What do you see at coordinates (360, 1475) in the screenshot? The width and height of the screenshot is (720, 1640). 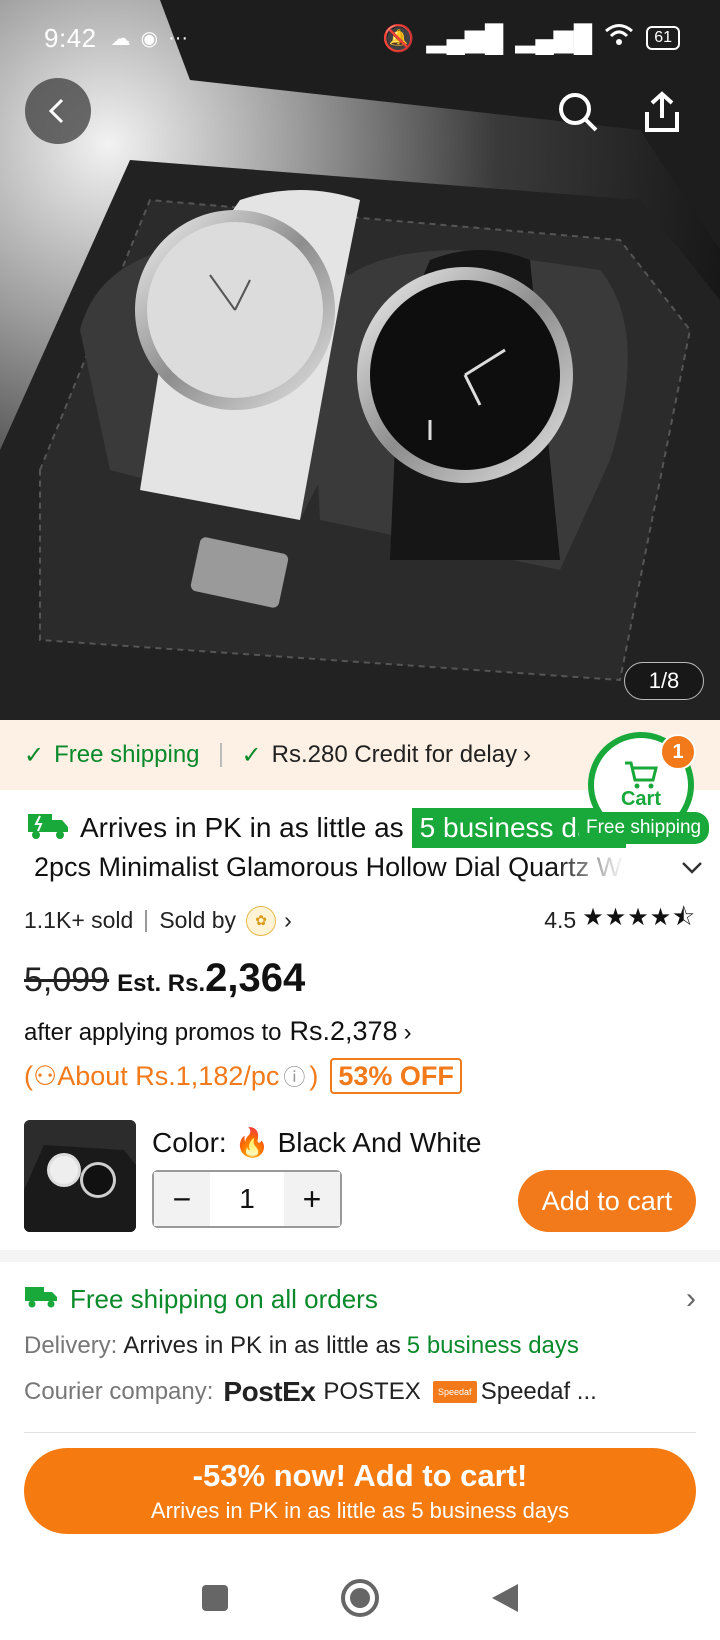 I see `cta-main-text: -53% now! Add to cart!` at bounding box center [360, 1475].